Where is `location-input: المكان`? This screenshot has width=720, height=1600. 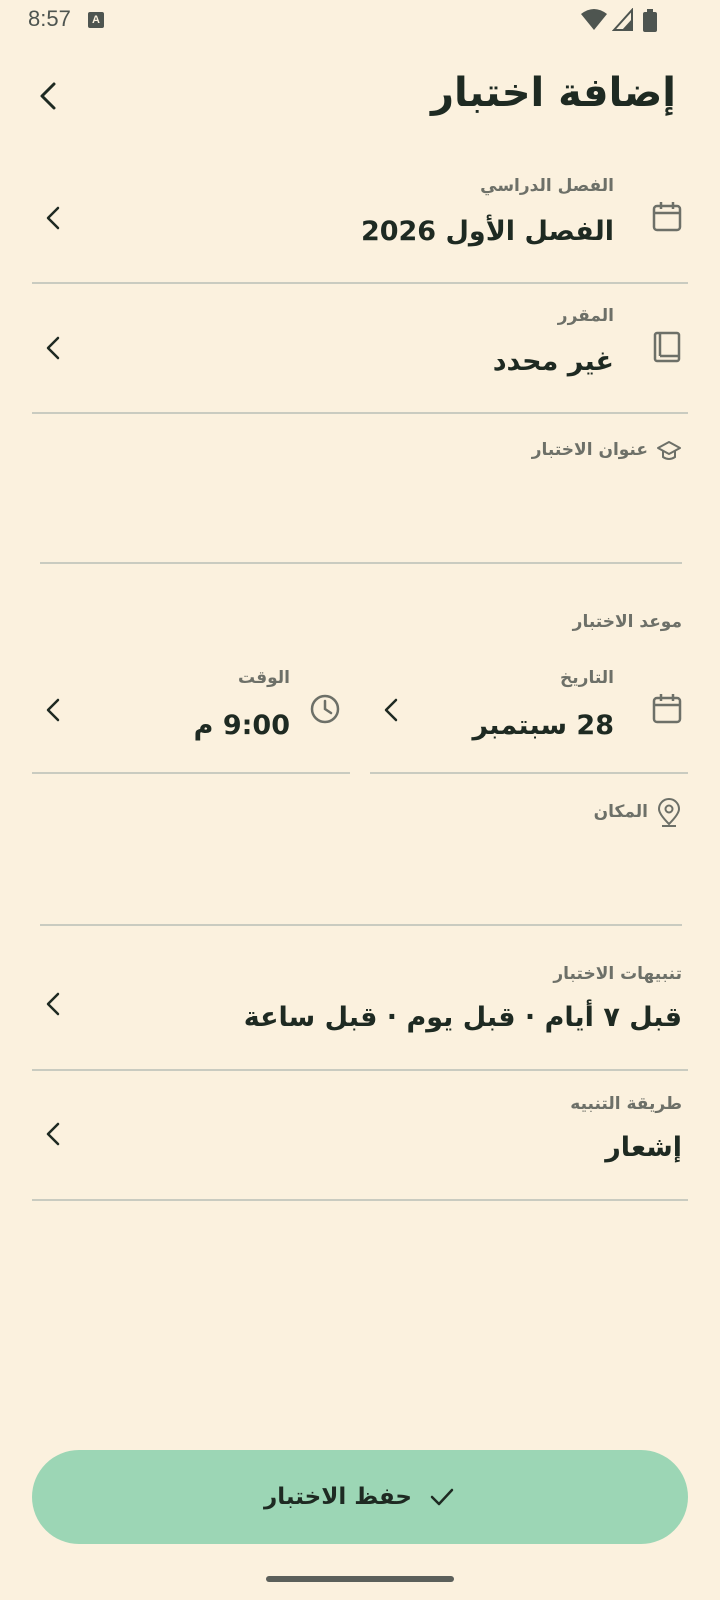
location-input: المكان is located at coordinates (361, 859).